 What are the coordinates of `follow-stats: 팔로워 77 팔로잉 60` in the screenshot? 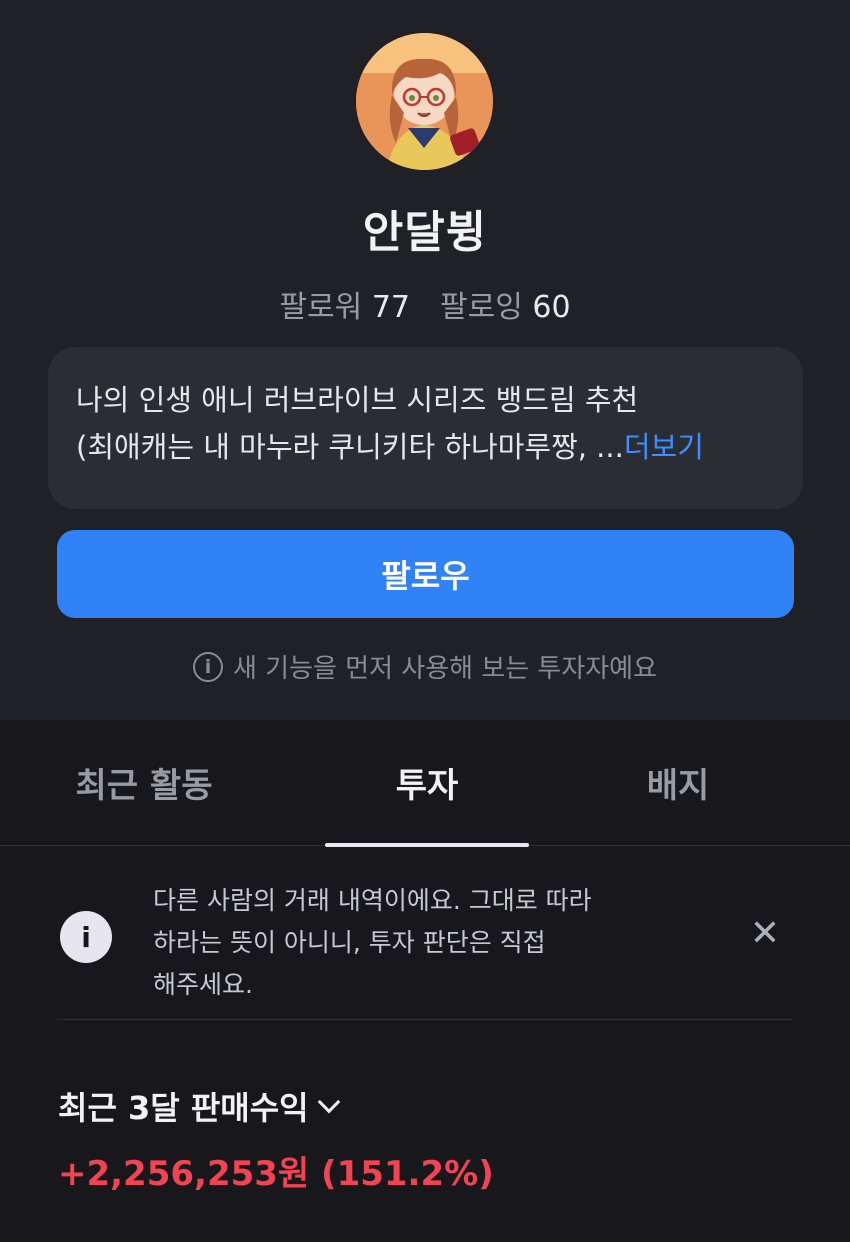 It's located at (425, 304).